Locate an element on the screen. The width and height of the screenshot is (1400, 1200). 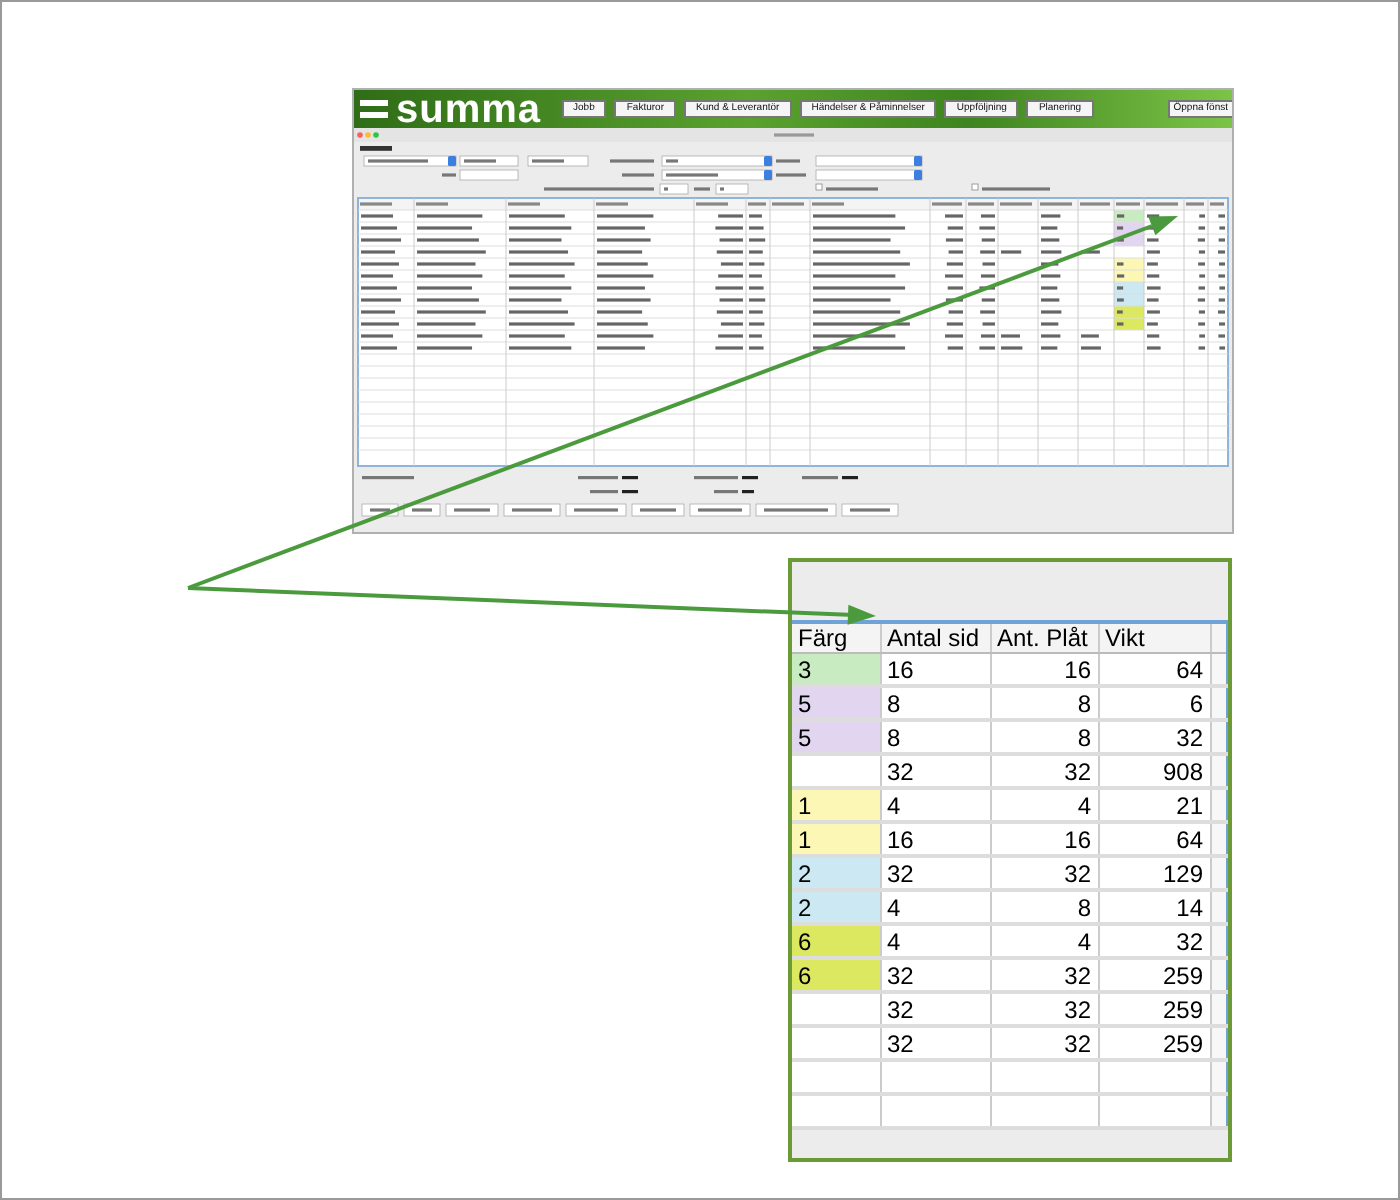
column-header: Ant. Plåt is located at coordinates (1044, 637).